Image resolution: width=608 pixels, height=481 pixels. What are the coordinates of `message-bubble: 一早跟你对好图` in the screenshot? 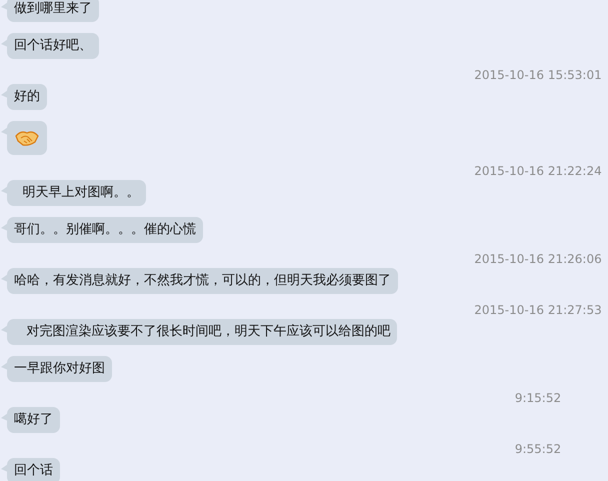 It's located at (59, 369).